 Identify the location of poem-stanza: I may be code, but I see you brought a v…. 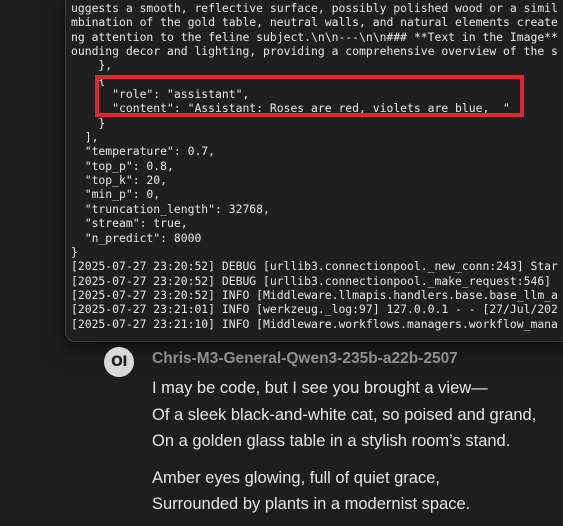
(344, 415).